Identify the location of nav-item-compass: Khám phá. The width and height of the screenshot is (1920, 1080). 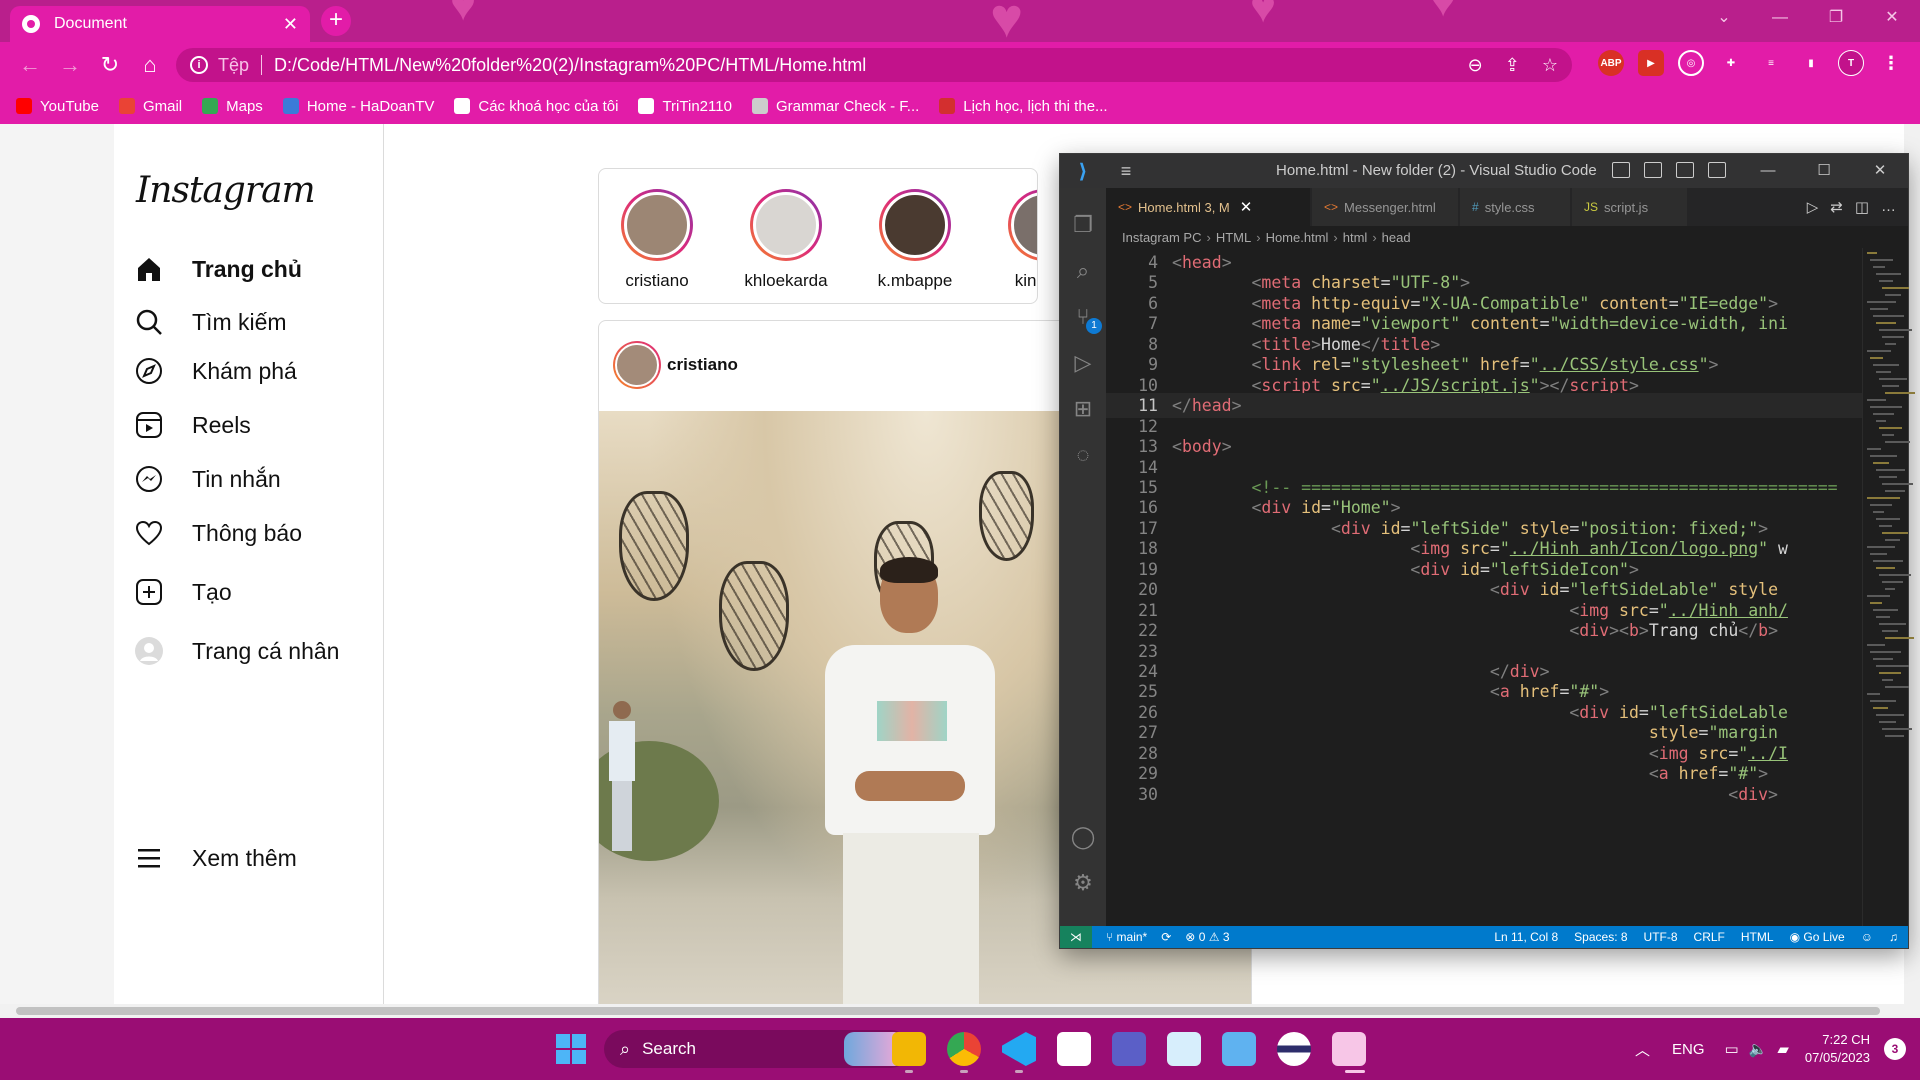
(244, 371).